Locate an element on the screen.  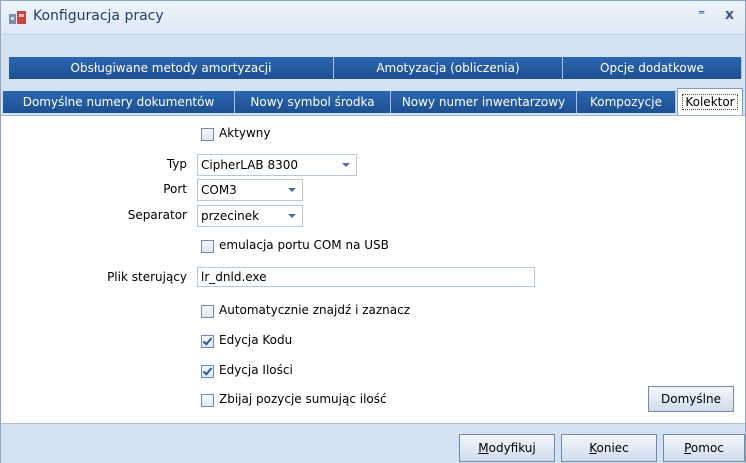
separator-value: przecinek is located at coordinates (230, 216).